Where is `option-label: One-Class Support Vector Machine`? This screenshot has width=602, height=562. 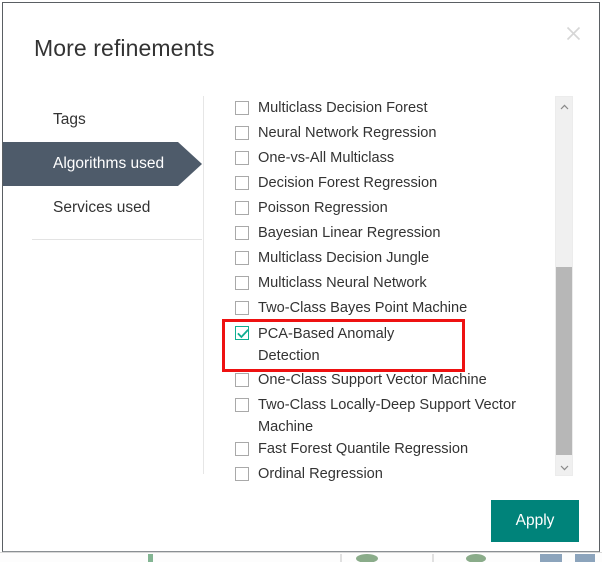 option-label: One-Class Support Vector Machine is located at coordinates (372, 380).